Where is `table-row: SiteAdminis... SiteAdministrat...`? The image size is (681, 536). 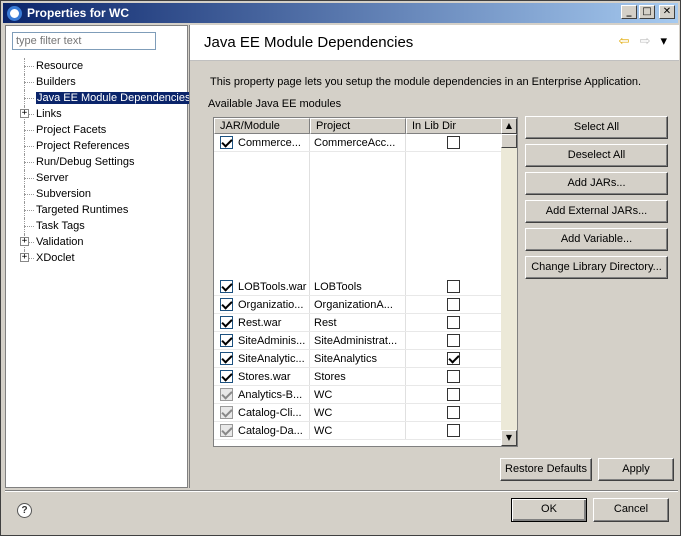
table-row: SiteAdminis... SiteAdministrat... is located at coordinates (358, 341).